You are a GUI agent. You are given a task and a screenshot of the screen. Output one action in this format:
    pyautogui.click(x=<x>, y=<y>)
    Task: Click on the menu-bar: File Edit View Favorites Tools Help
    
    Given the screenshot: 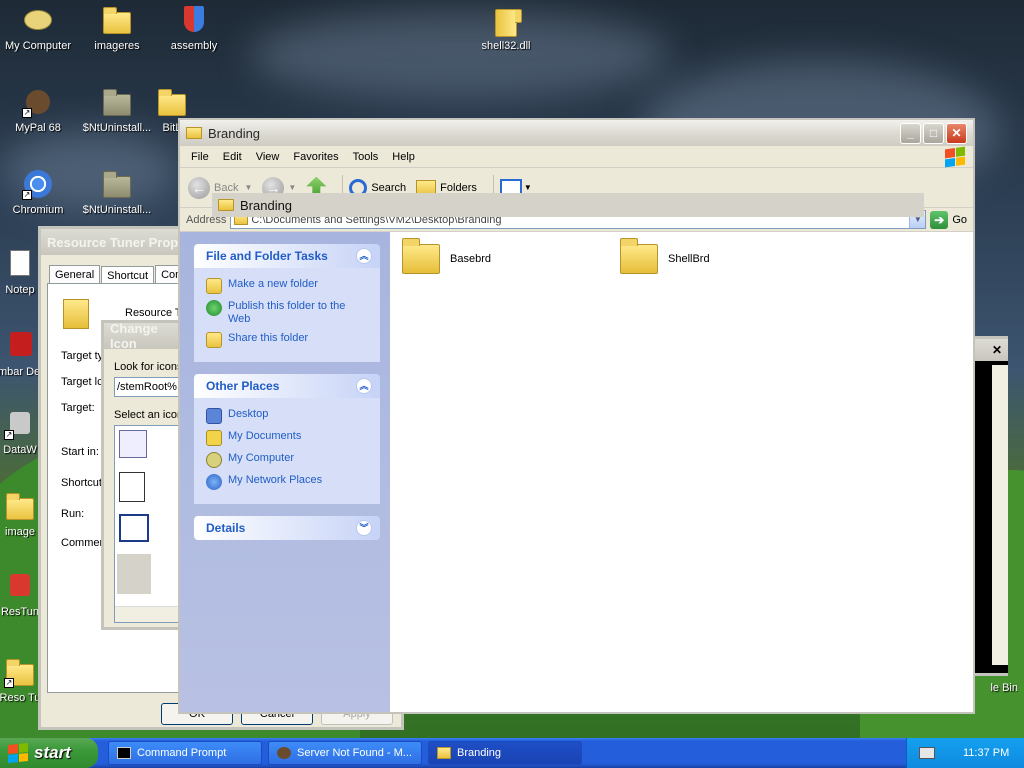 What is the action you would take?
    pyautogui.click(x=576, y=157)
    